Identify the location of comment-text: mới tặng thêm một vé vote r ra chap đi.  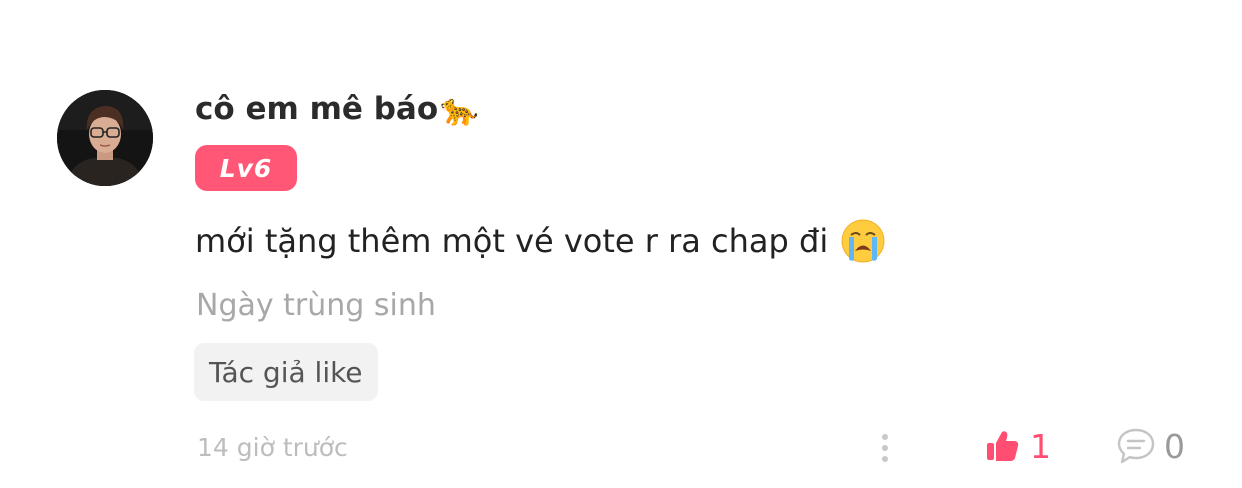
(512, 241).